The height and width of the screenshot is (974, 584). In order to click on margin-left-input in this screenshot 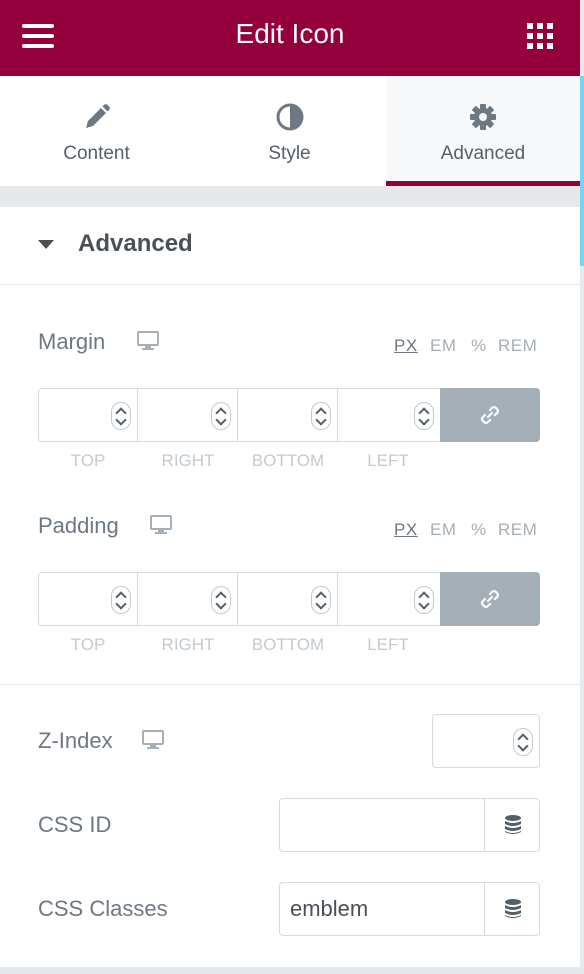, I will do `click(389, 415)`.